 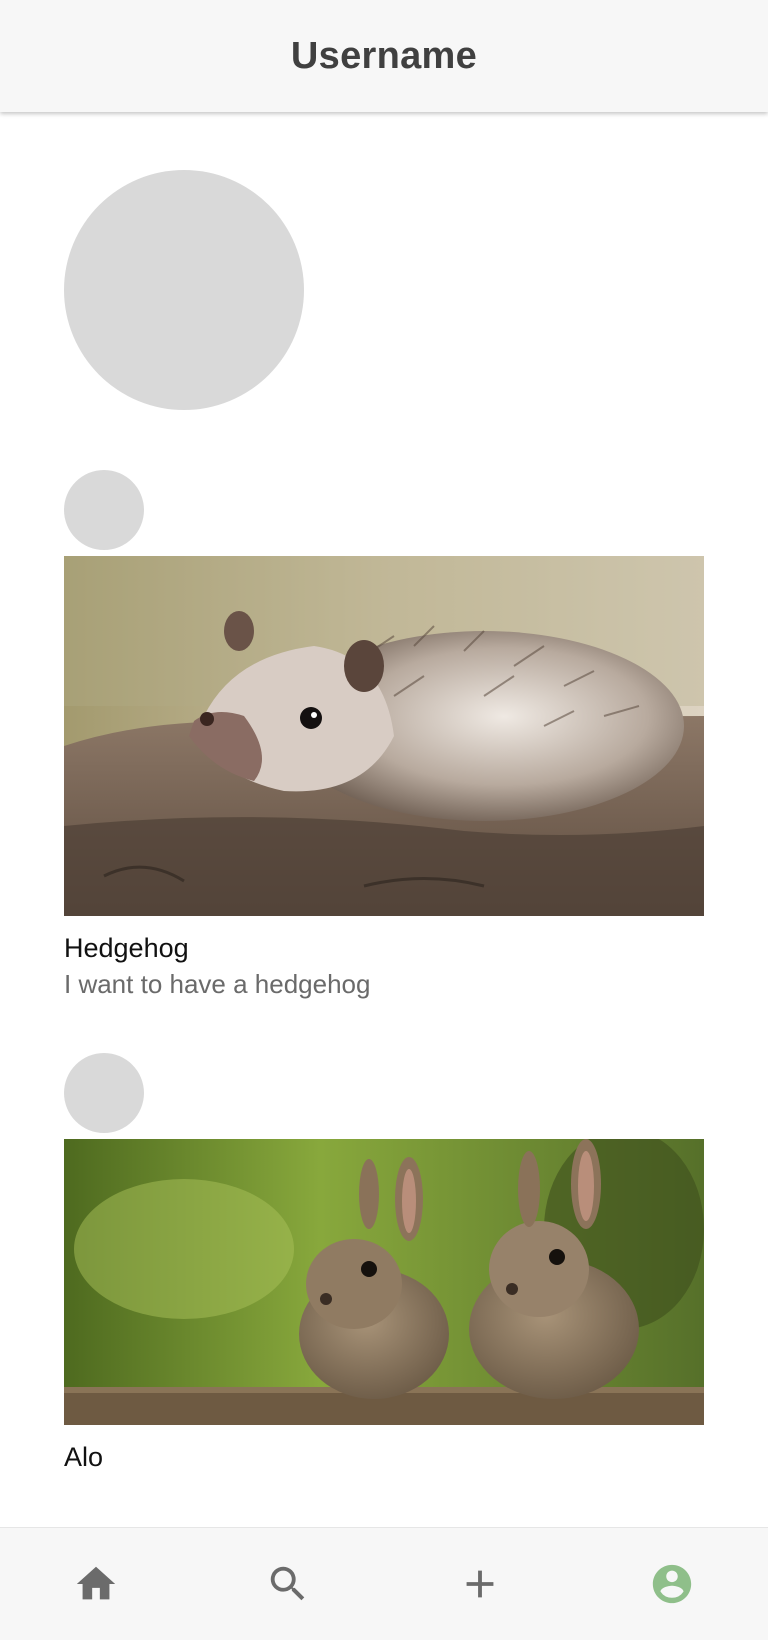 I want to click on nav-account, so click(x=672, y=1584).